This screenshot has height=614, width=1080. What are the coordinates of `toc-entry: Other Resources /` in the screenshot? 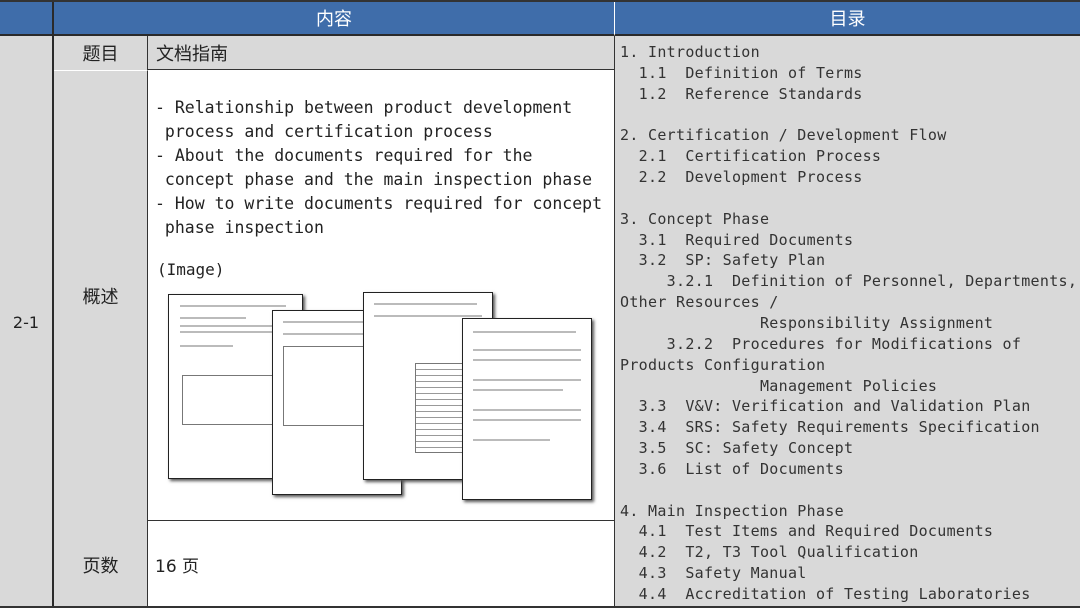 It's located at (699, 302).